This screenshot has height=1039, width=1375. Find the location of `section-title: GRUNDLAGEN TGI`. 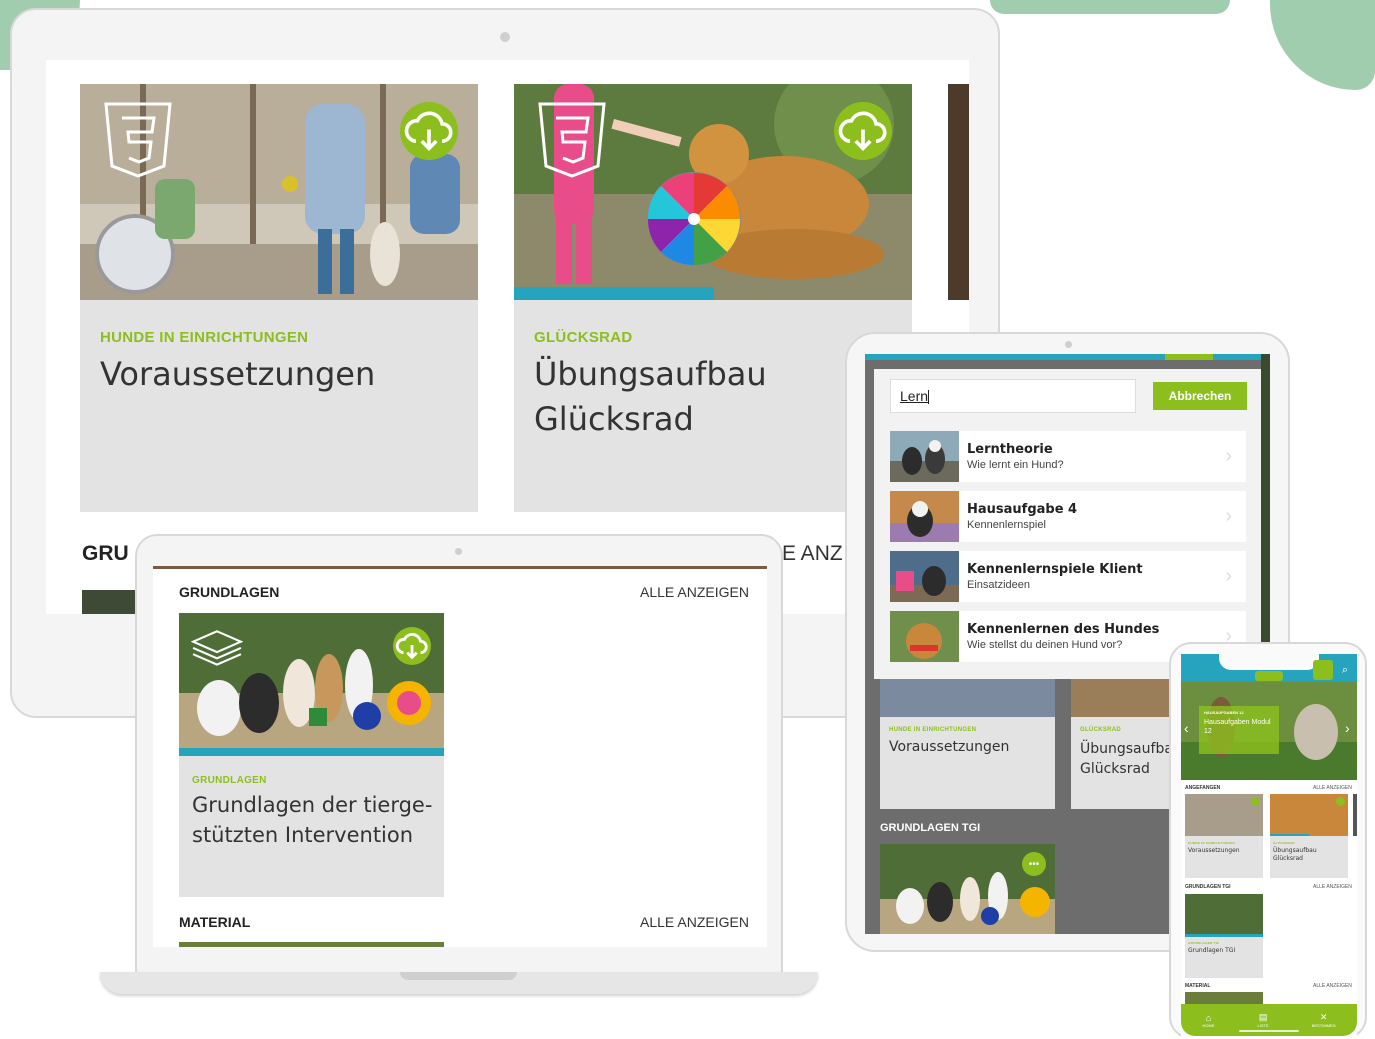

section-title: GRUNDLAGEN TGI is located at coordinates (1208, 887).